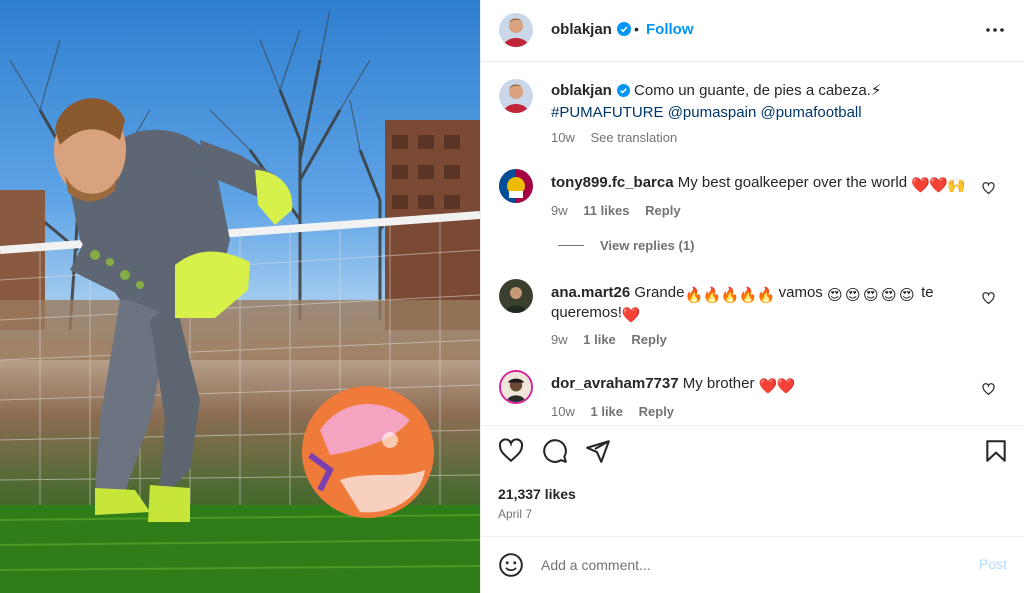 The image size is (1024, 593). Describe the element at coordinates (647, 245) in the screenshot. I see `view-replies-label: View replies (1)` at that location.